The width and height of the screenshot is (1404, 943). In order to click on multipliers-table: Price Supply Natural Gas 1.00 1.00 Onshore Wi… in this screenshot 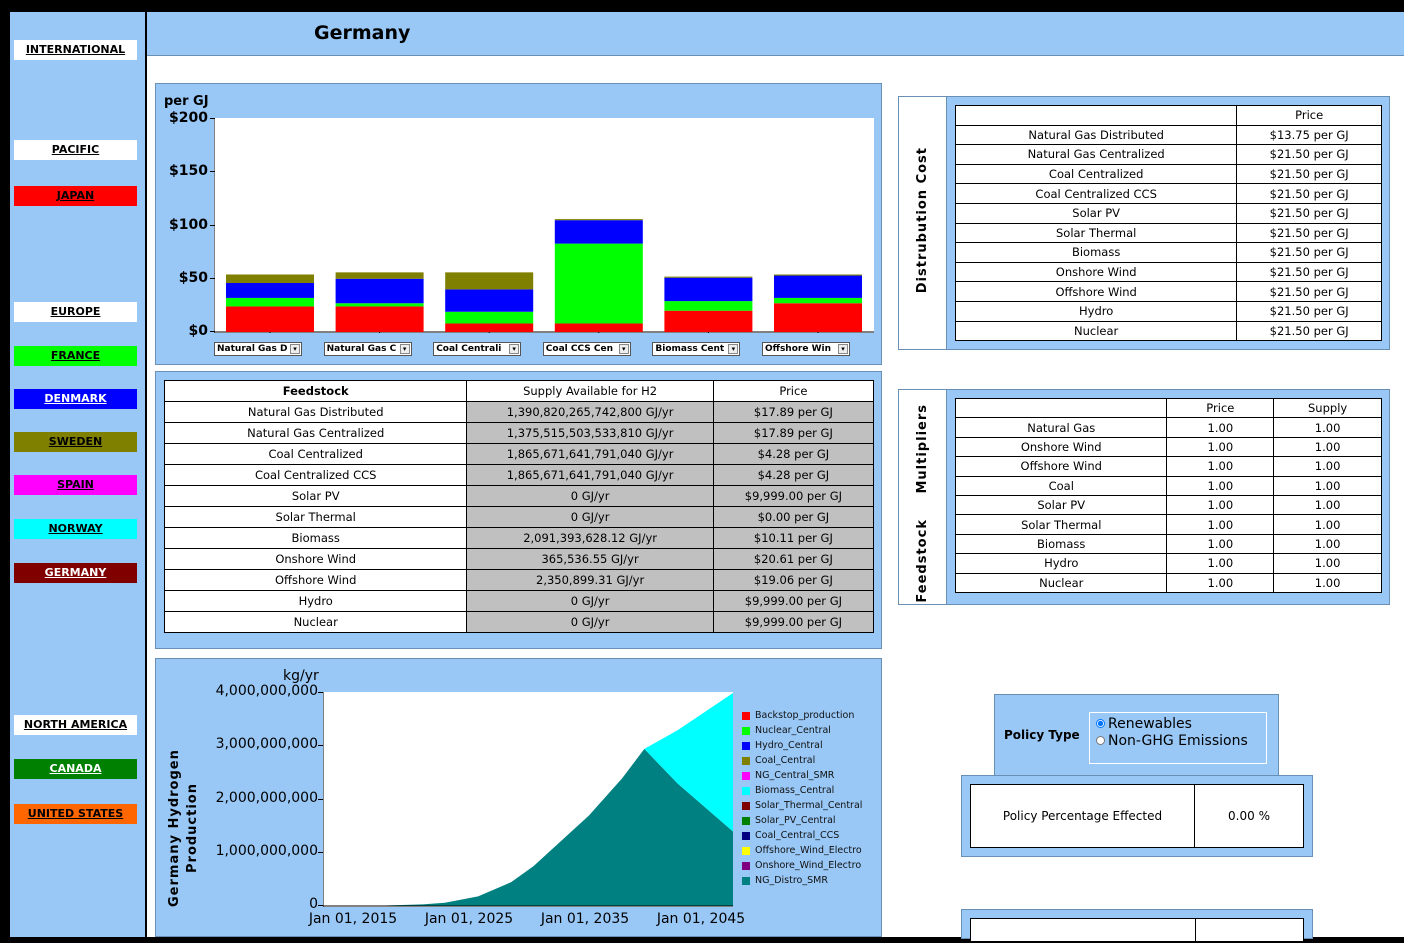, I will do `click(1168, 495)`.